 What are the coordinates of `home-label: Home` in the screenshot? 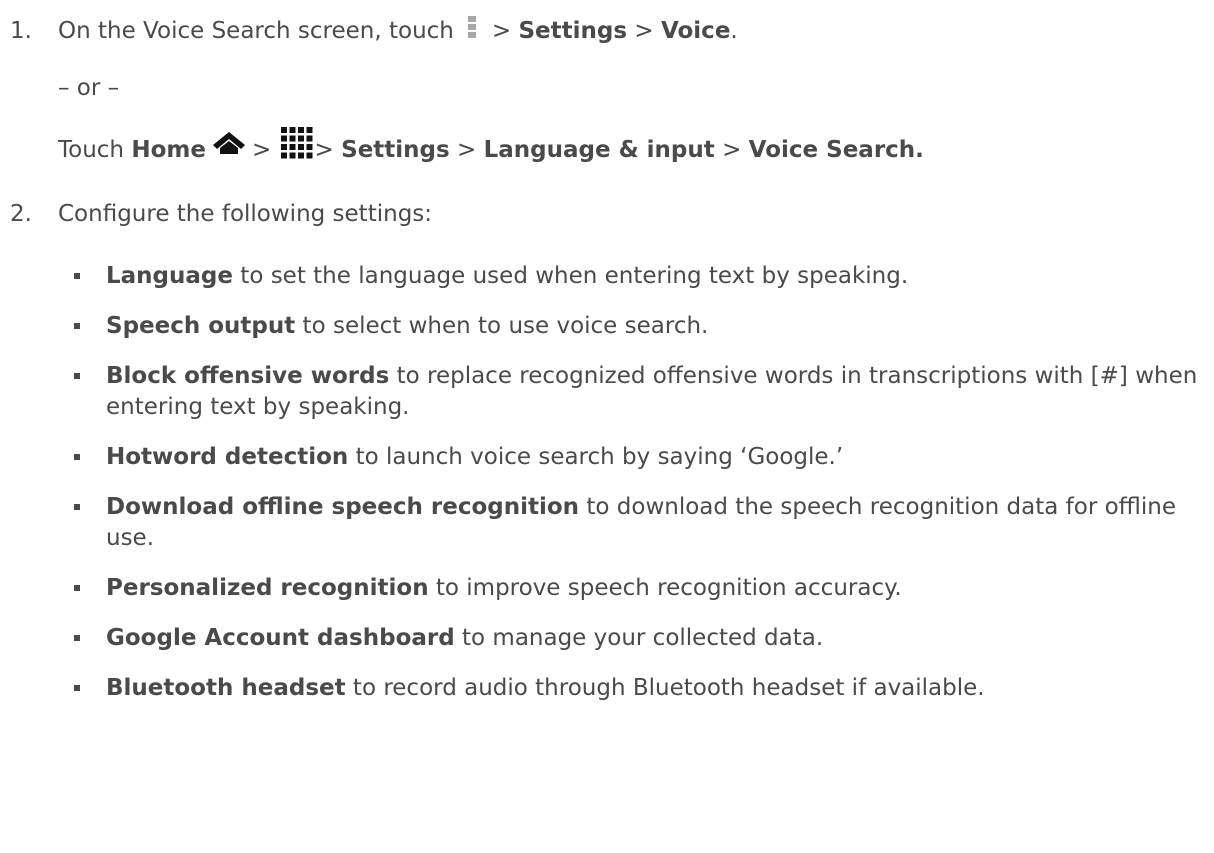 It's located at (168, 150).